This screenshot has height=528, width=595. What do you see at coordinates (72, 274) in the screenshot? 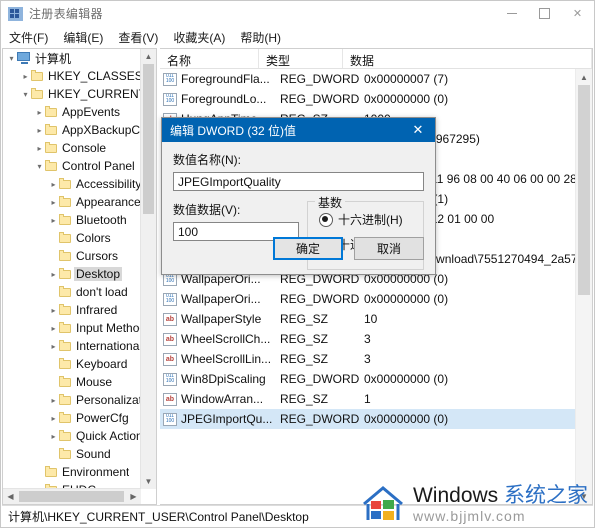
I see `tree-item-desktop: ▸ Desktop` at bounding box center [72, 274].